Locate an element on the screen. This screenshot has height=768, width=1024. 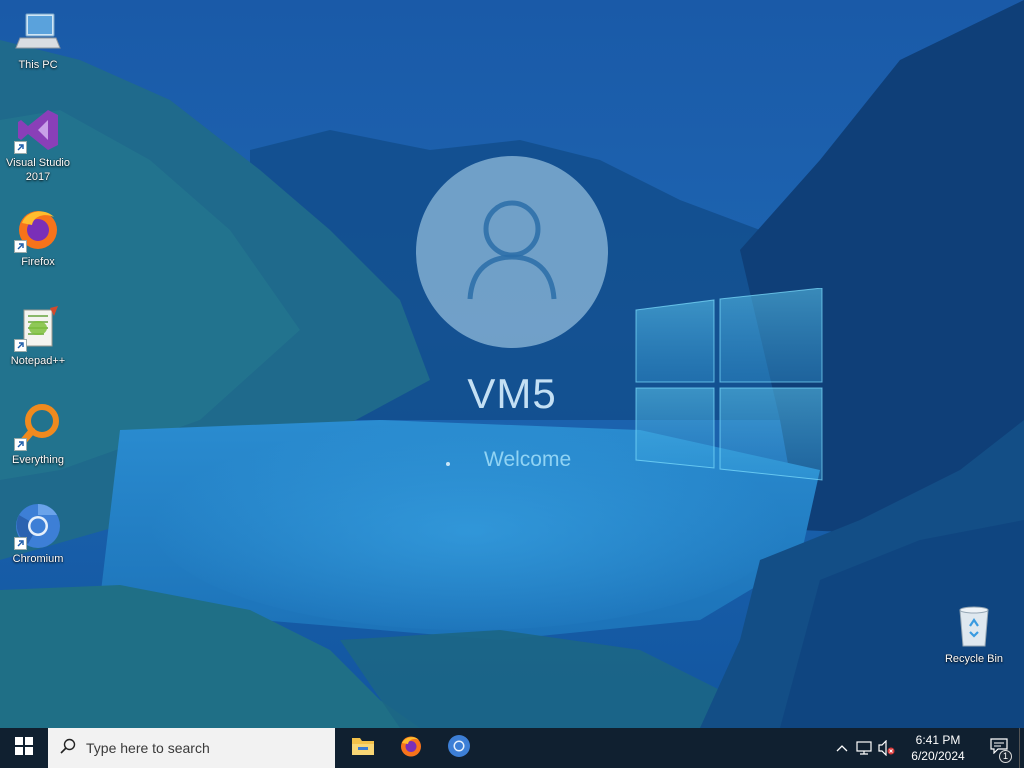
start-button is located at coordinates (24, 748).